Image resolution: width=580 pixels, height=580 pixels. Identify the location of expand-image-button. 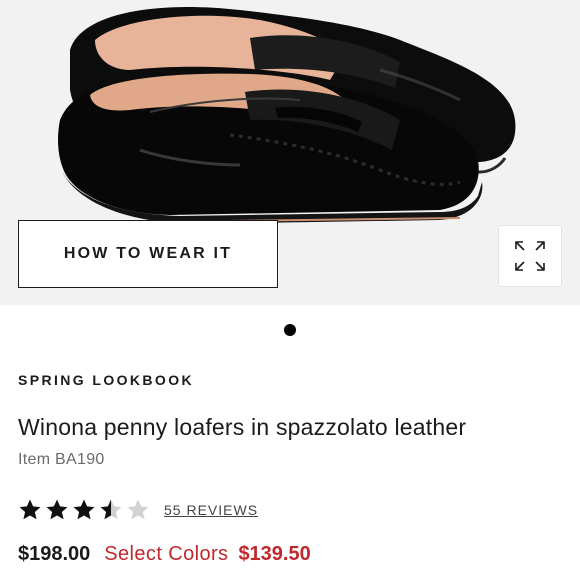
(530, 256).